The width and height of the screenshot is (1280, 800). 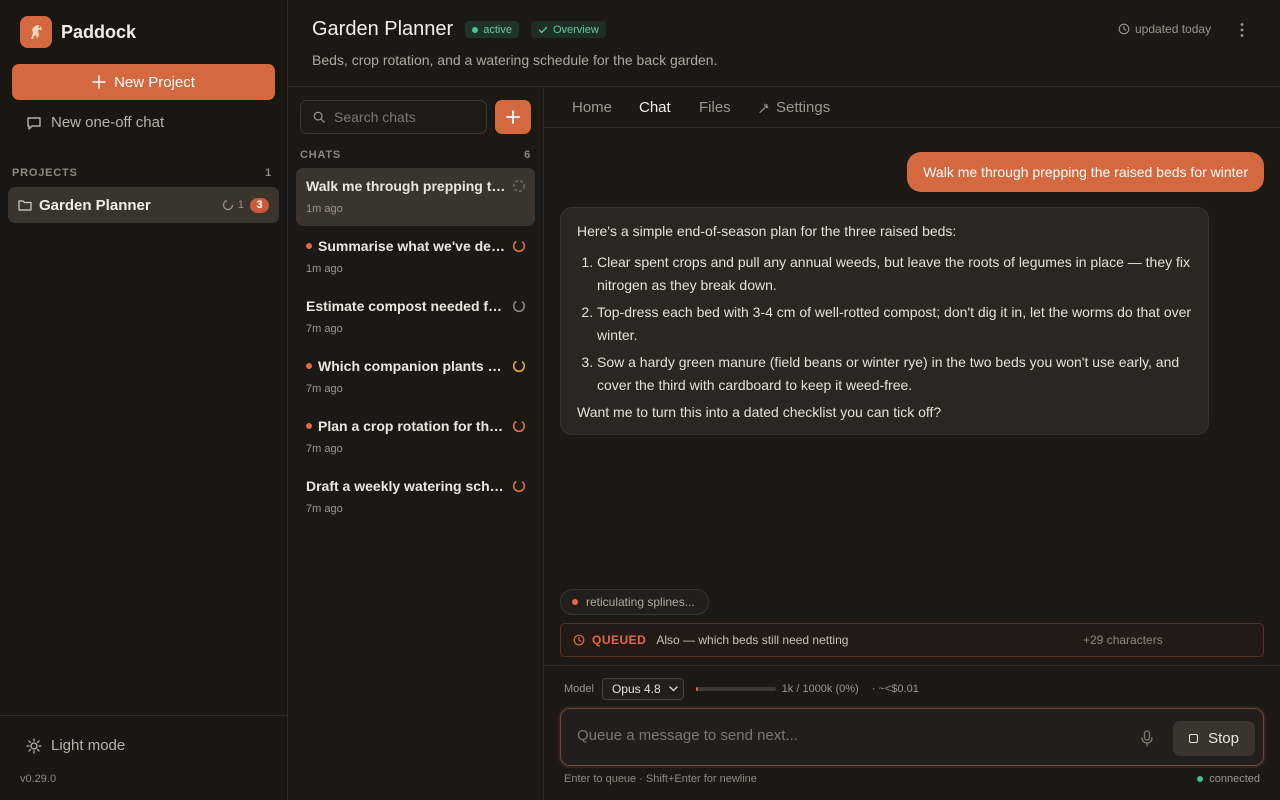 I want to click on cost-estimate: · ~<$0.01, so click(x=895, y=689).